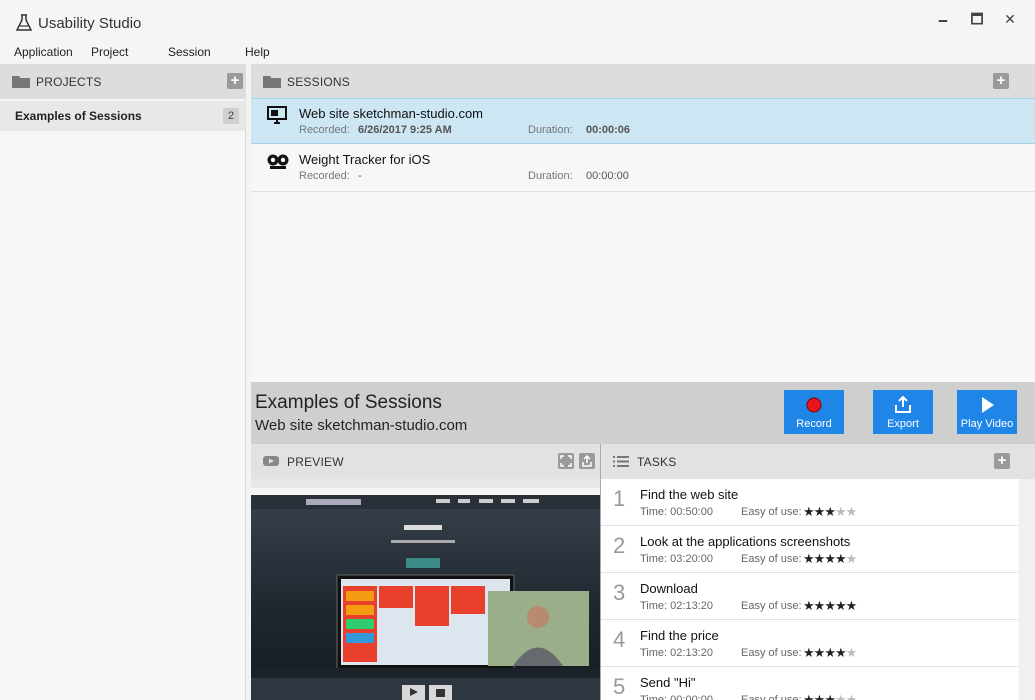 The width and height of the screenshot is (1035, 700). Describe the element at coordinates (43, 52) in the screenshot. I see `menu-application: Application` at that location.